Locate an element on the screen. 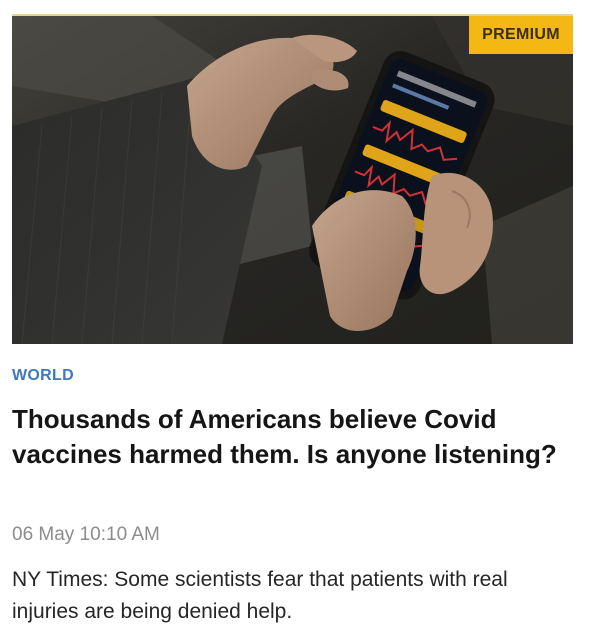 This screenshot has height=635, width=589. category-label: WORLD is located at coordinates (43, 376).